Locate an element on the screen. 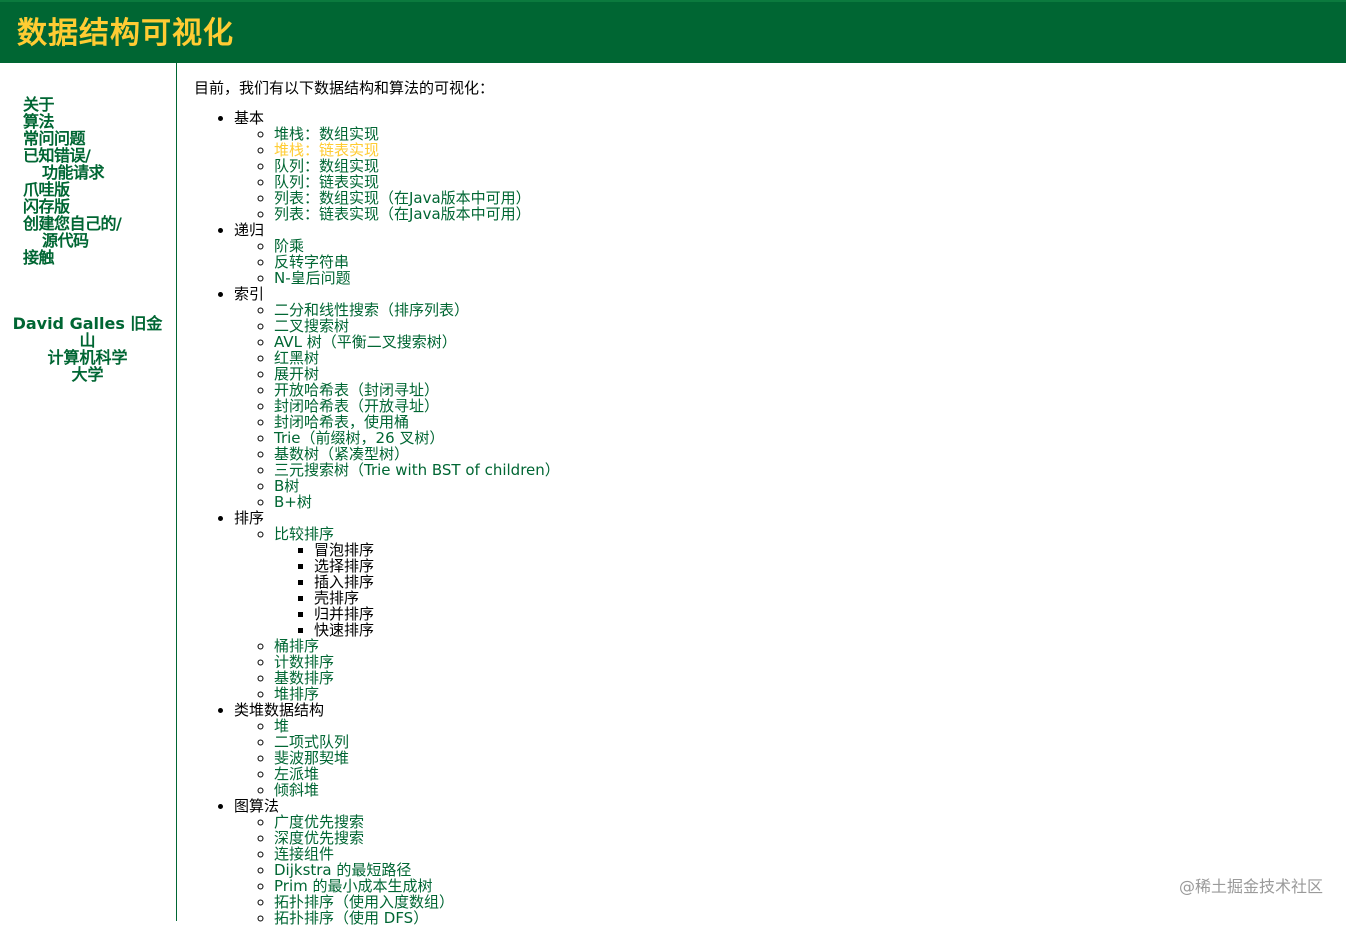  algorithm-link: B+树 is located at coordinates (293, 502).